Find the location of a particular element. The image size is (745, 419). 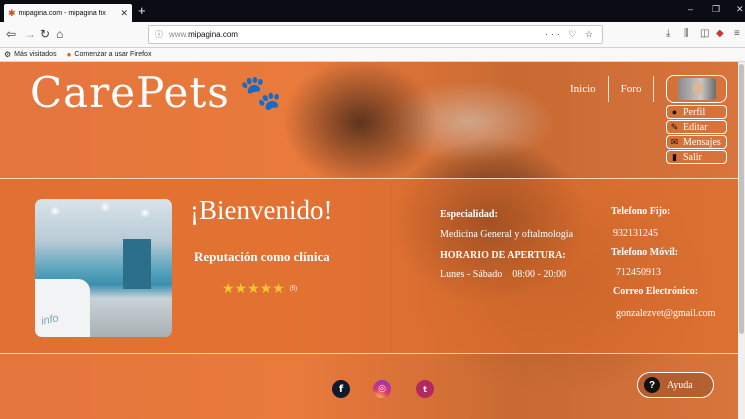

nav-divider is located at coordinates (654, 89).